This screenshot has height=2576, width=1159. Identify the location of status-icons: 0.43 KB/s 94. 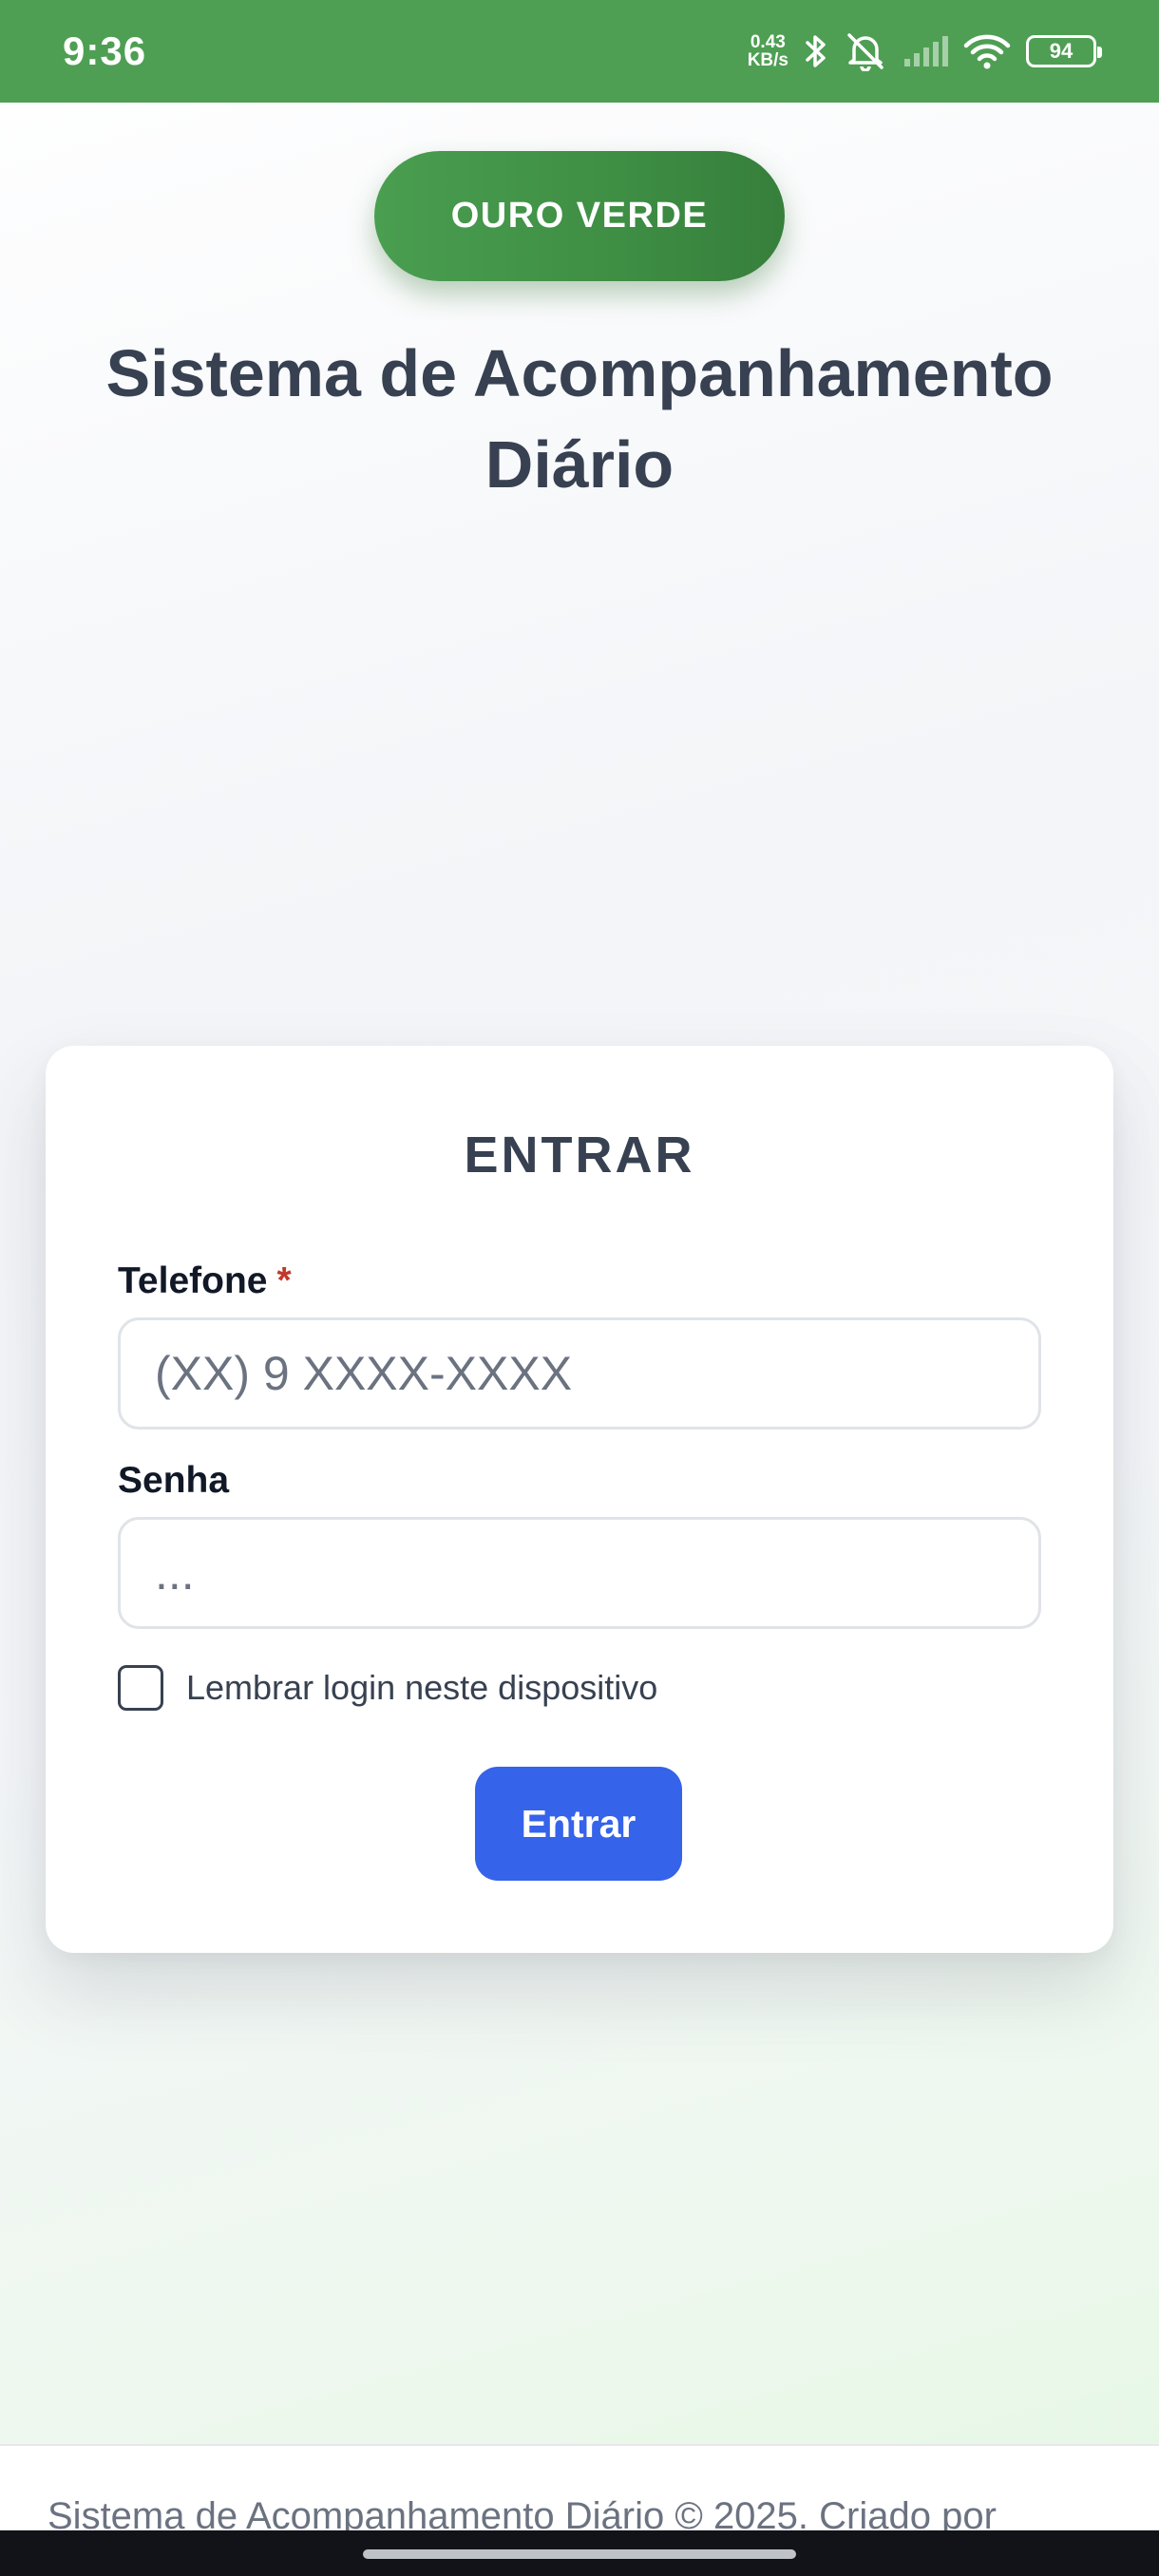
(925, 51).